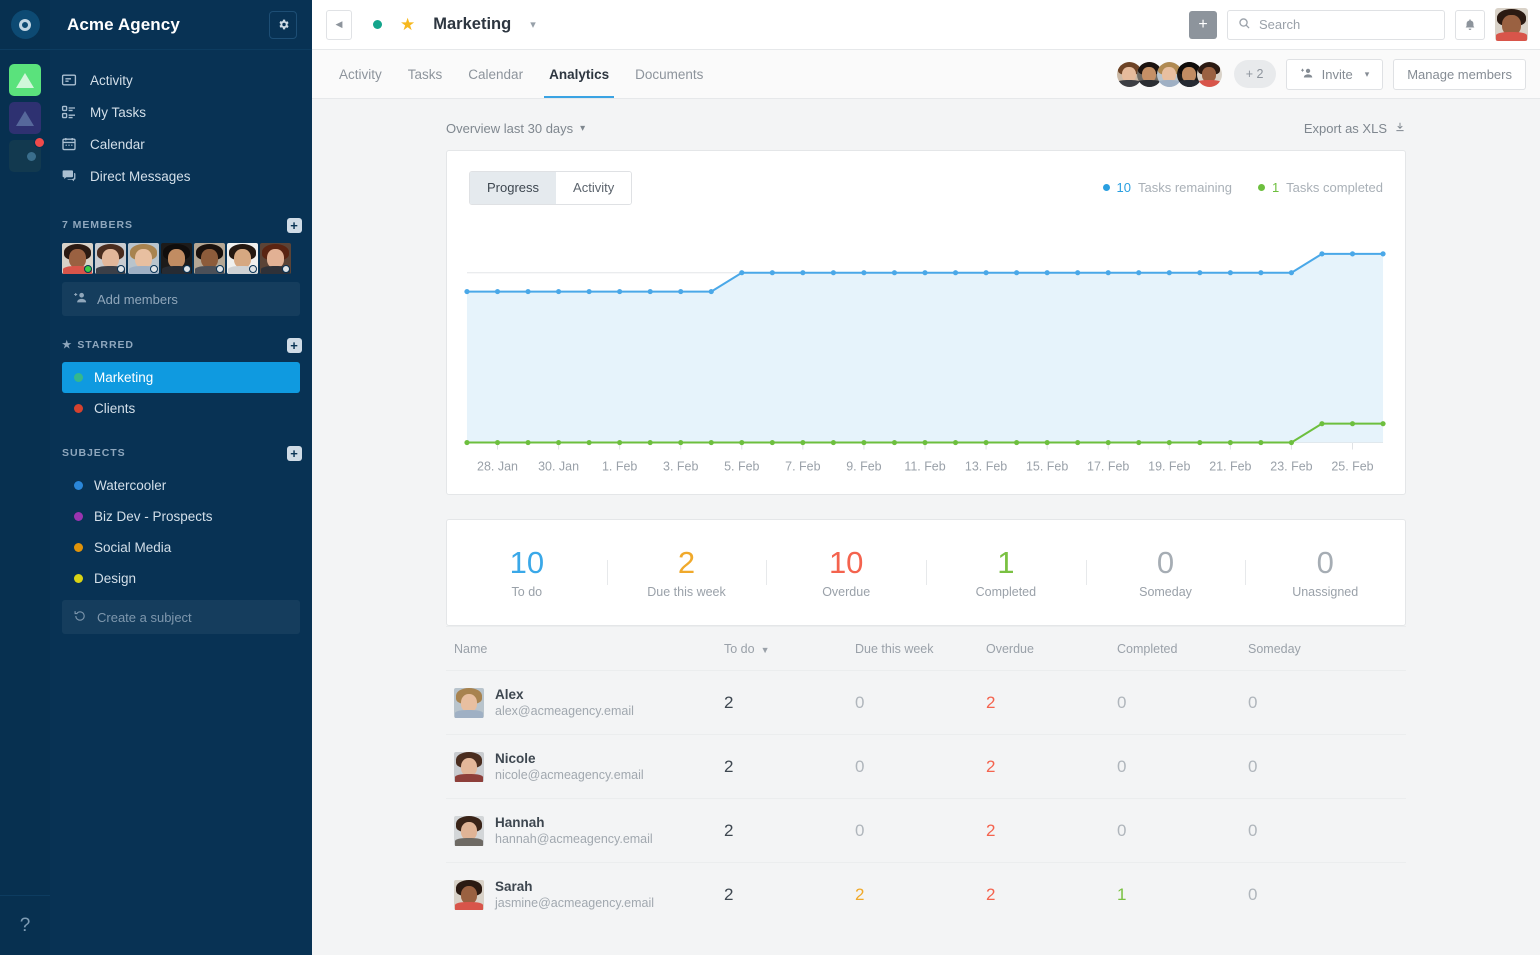  Describe the element at coordinates (25, 118) in the screenshot. I see `rail-app-indigo` at that location.